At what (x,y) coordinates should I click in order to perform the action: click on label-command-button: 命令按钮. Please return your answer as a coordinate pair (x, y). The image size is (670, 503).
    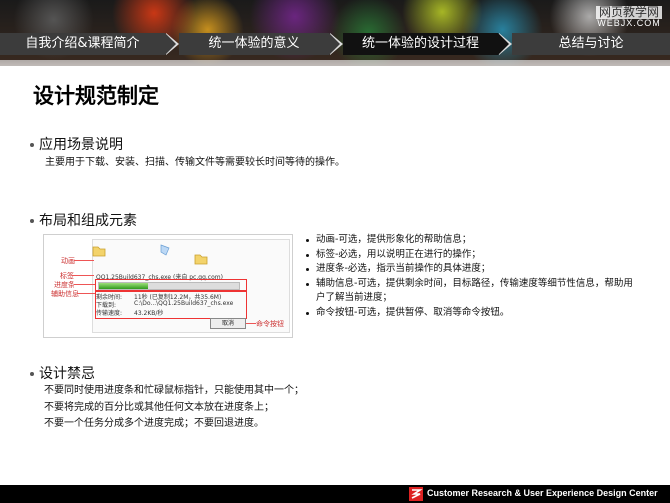
    Looking at the image, I should click on (270, 324).